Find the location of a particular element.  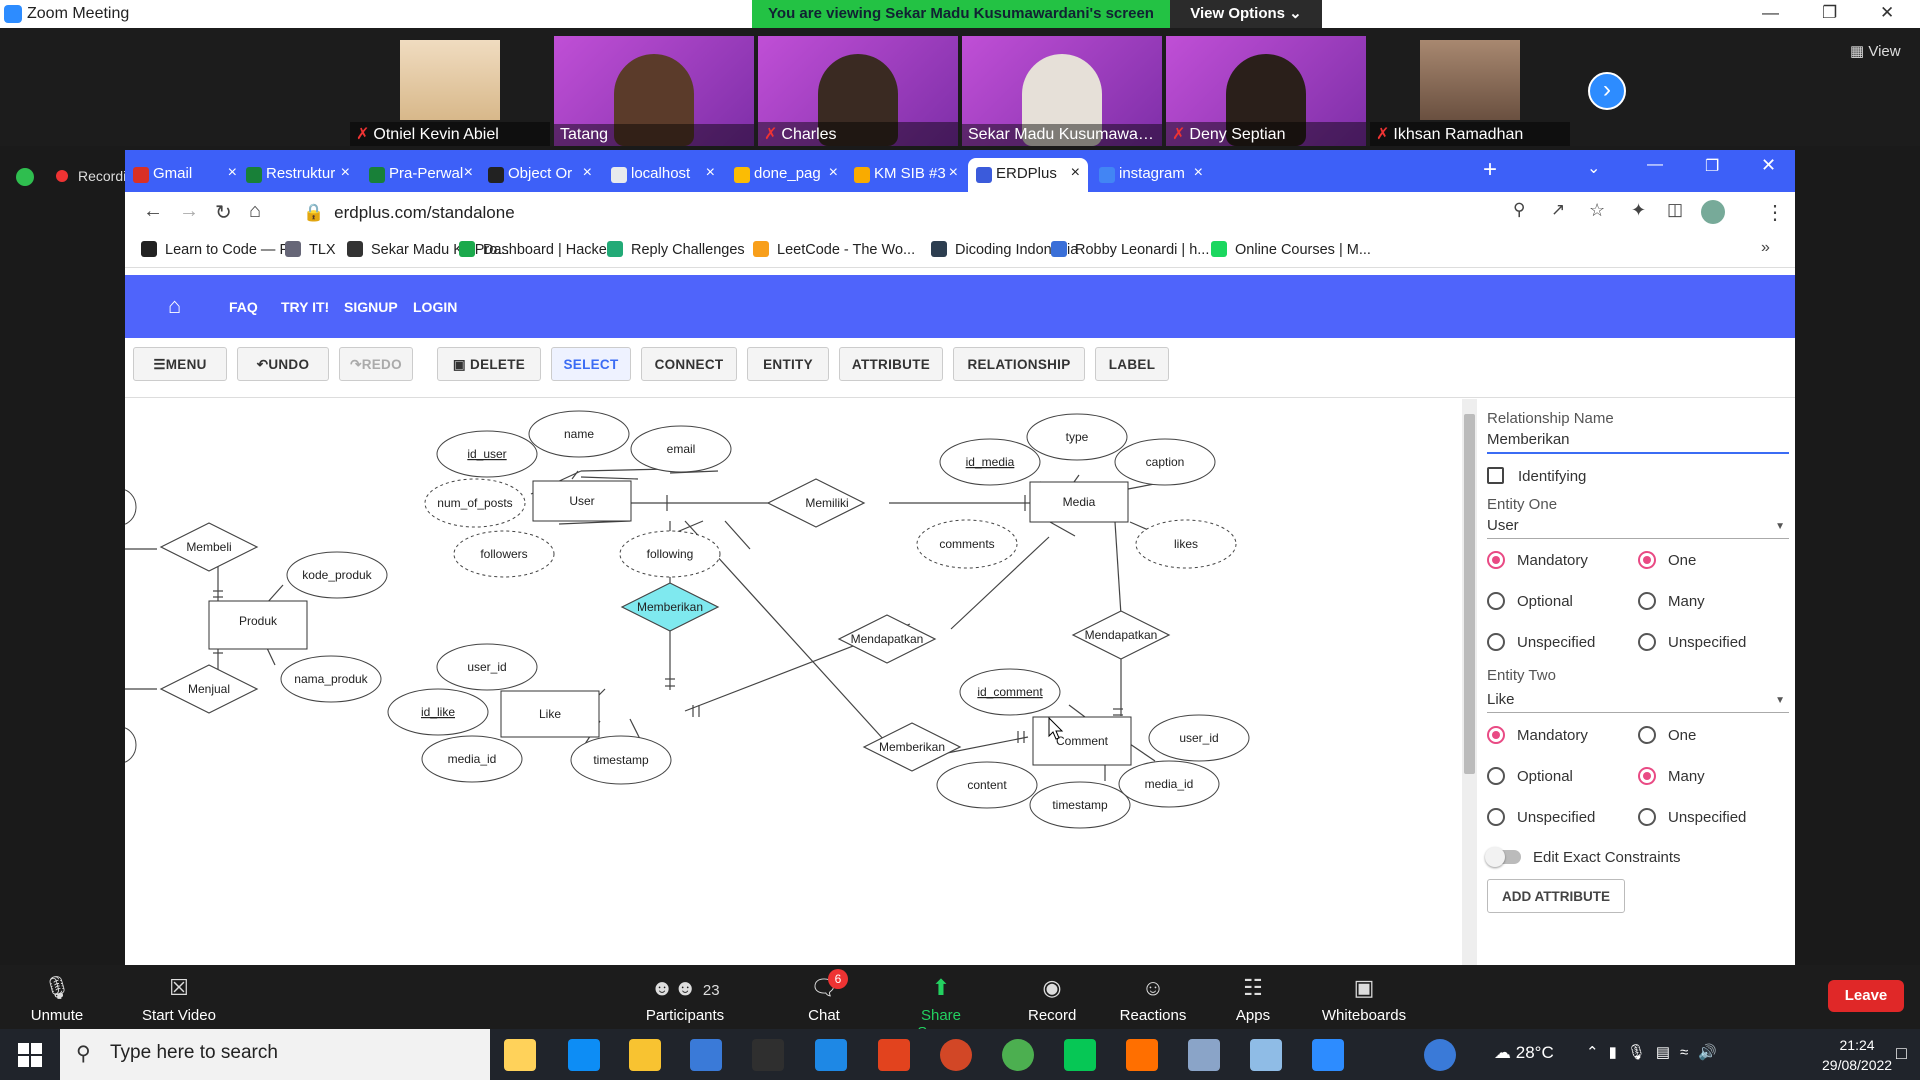

office-icon is located at coordinates (894, 1055).